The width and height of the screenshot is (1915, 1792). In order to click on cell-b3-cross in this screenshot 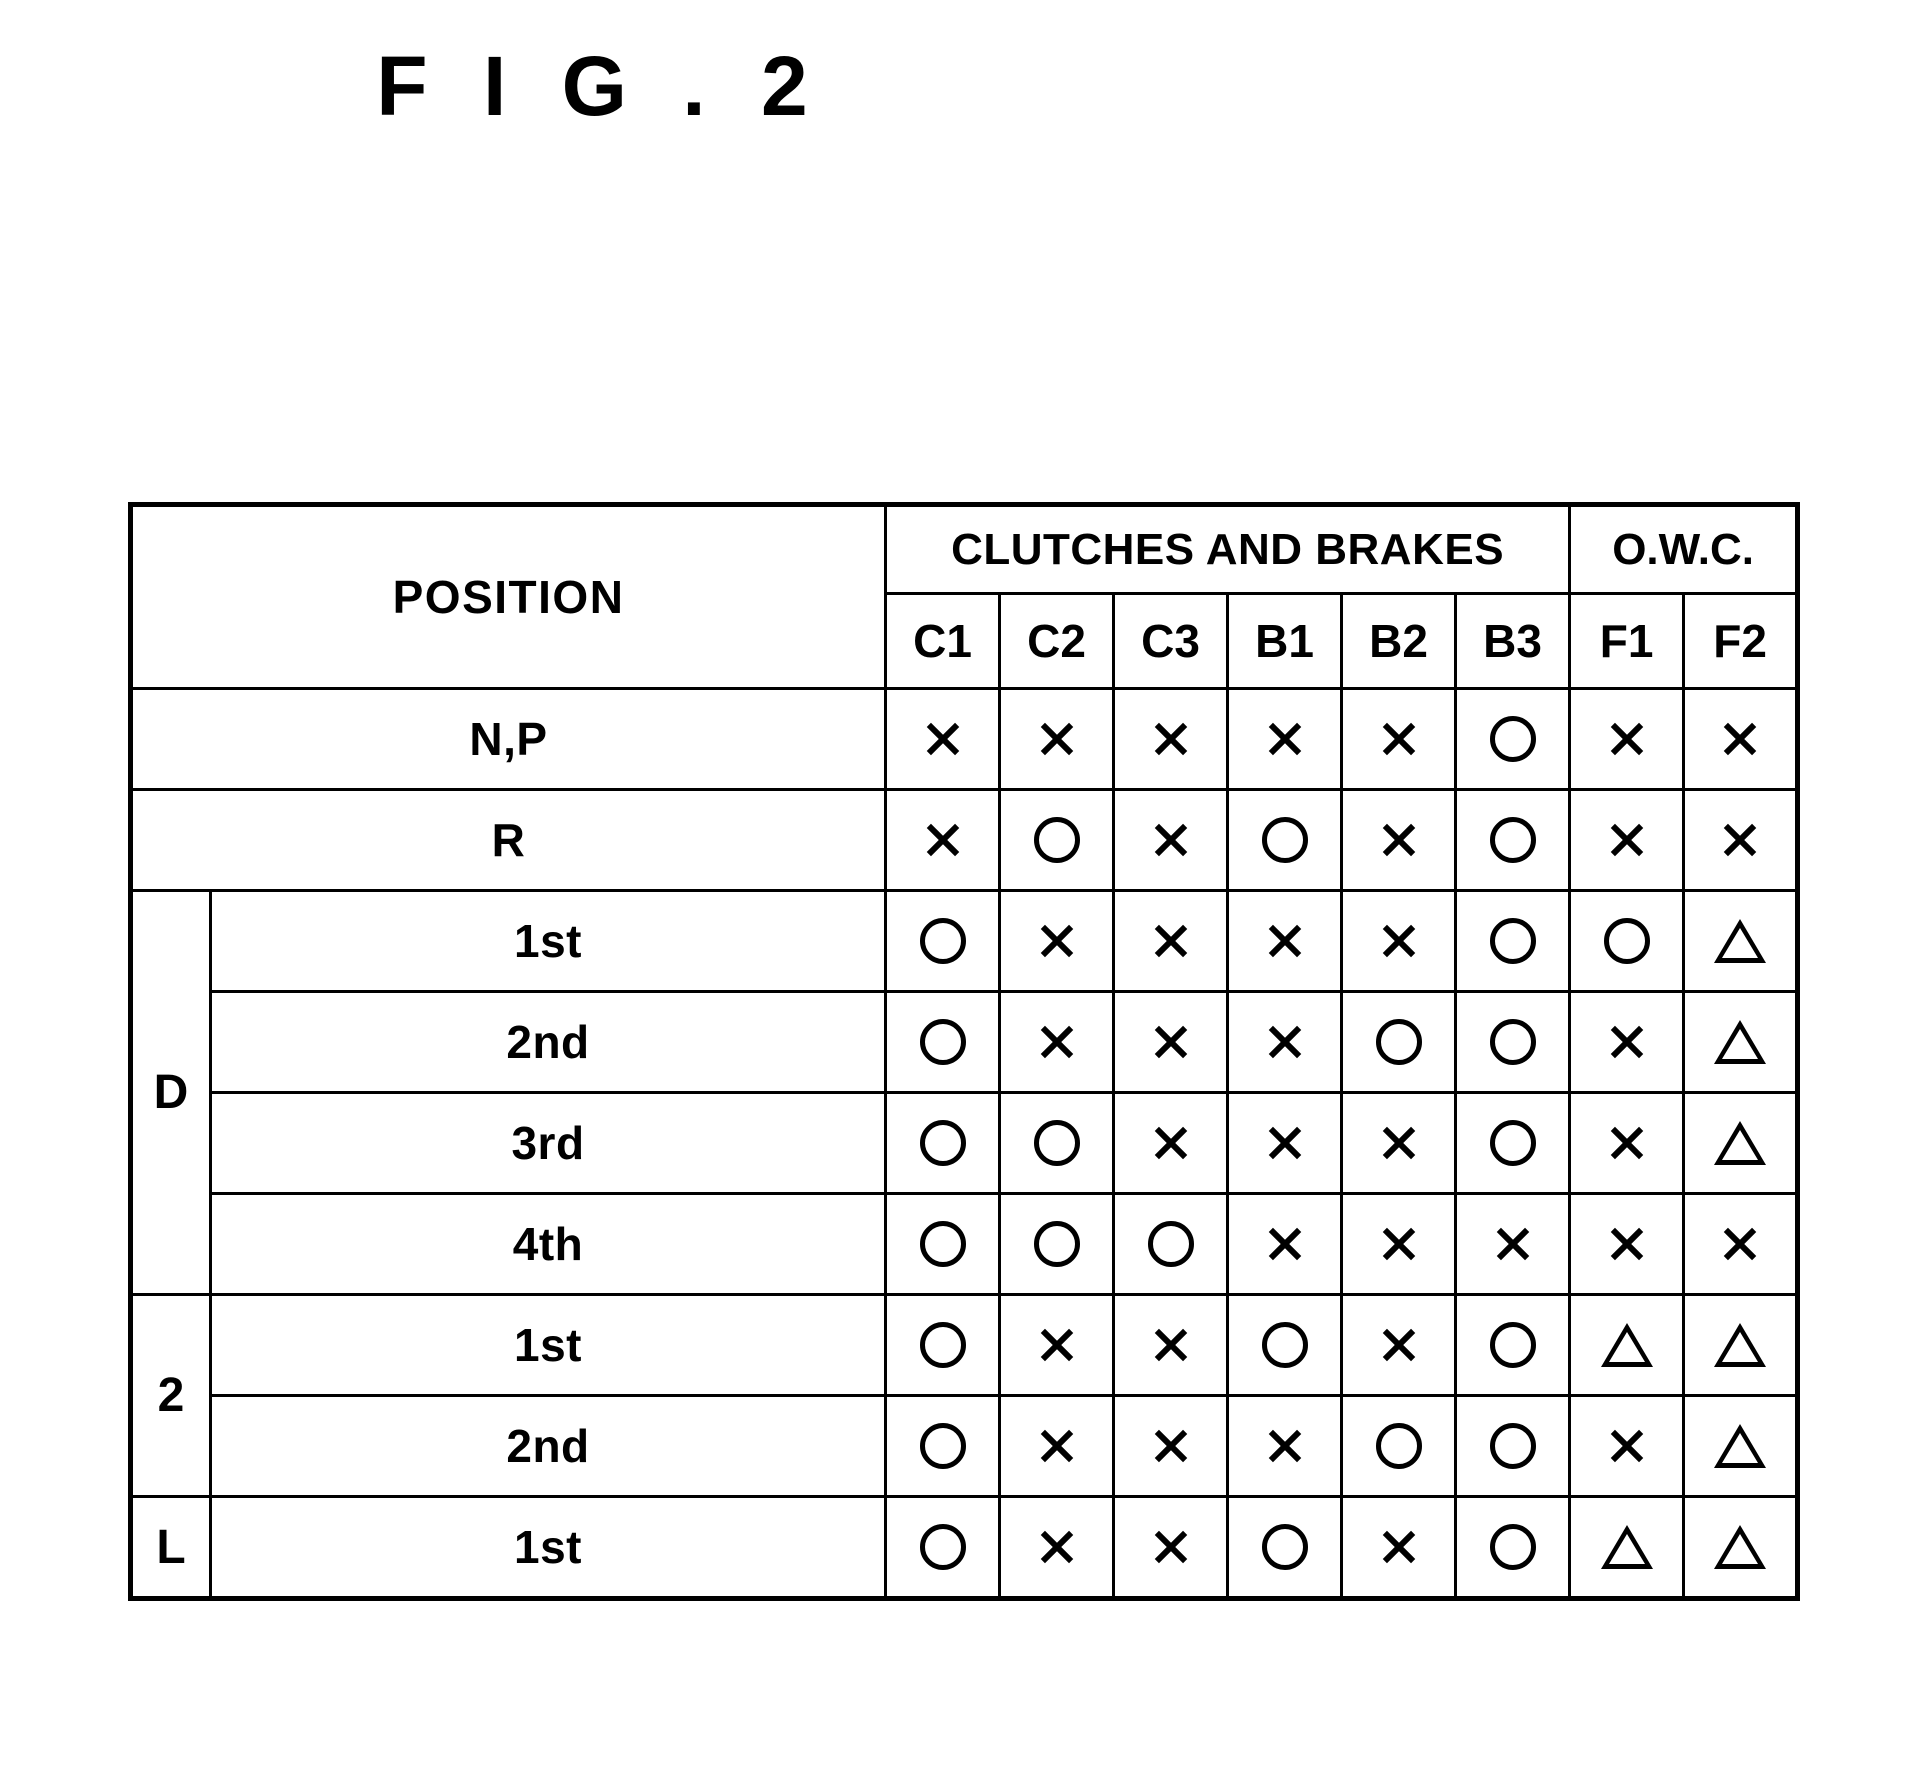, I will do `click(1513, 1244)`.